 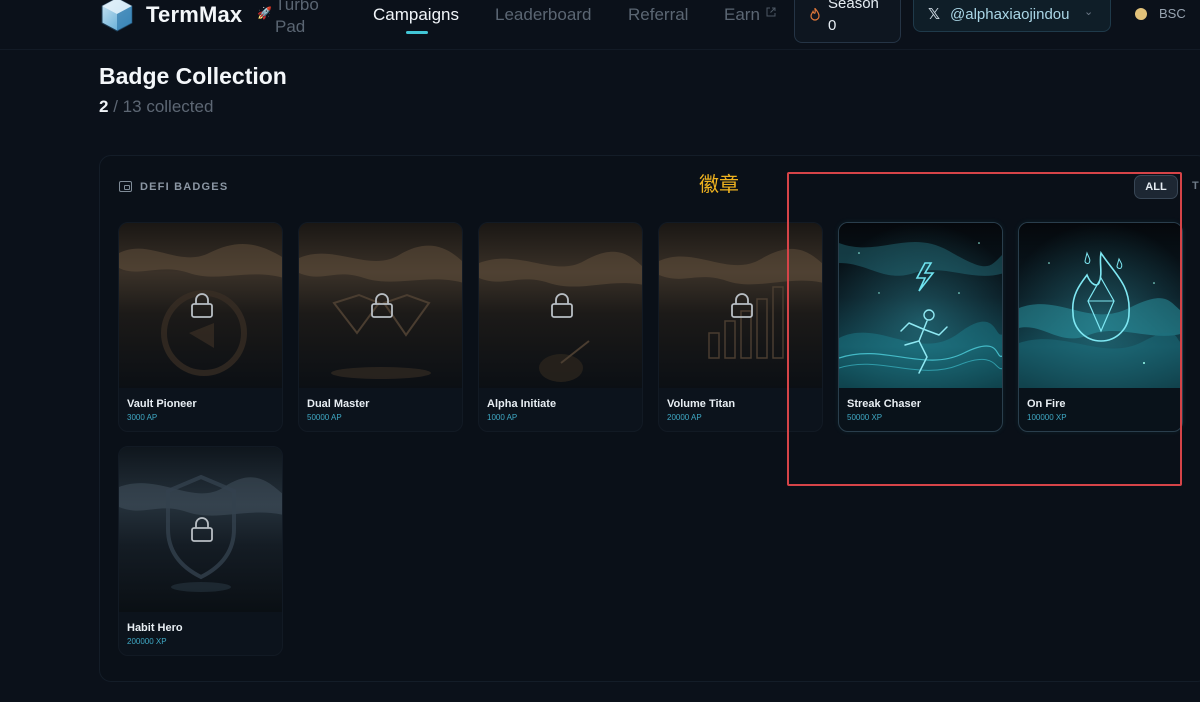 I want to click on termmax-logo-icon, so click(x=117, y=17).